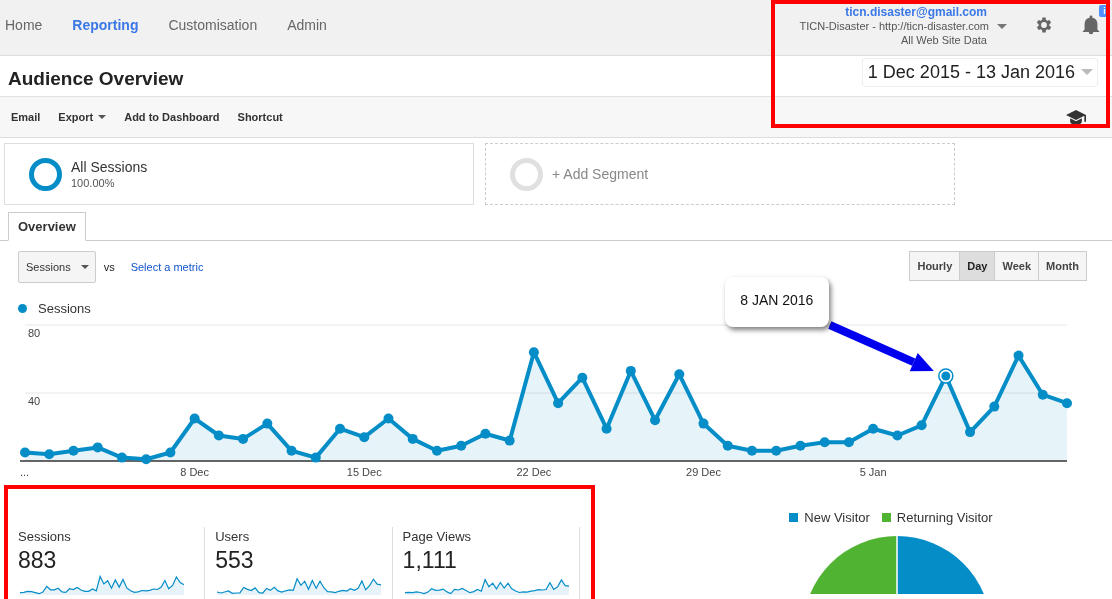 The image size is (1112, 599). What do you see at coordinates (34, 333) in the screenshot?
I see `y-axis-label: 80` at bounding box center [34, 333].